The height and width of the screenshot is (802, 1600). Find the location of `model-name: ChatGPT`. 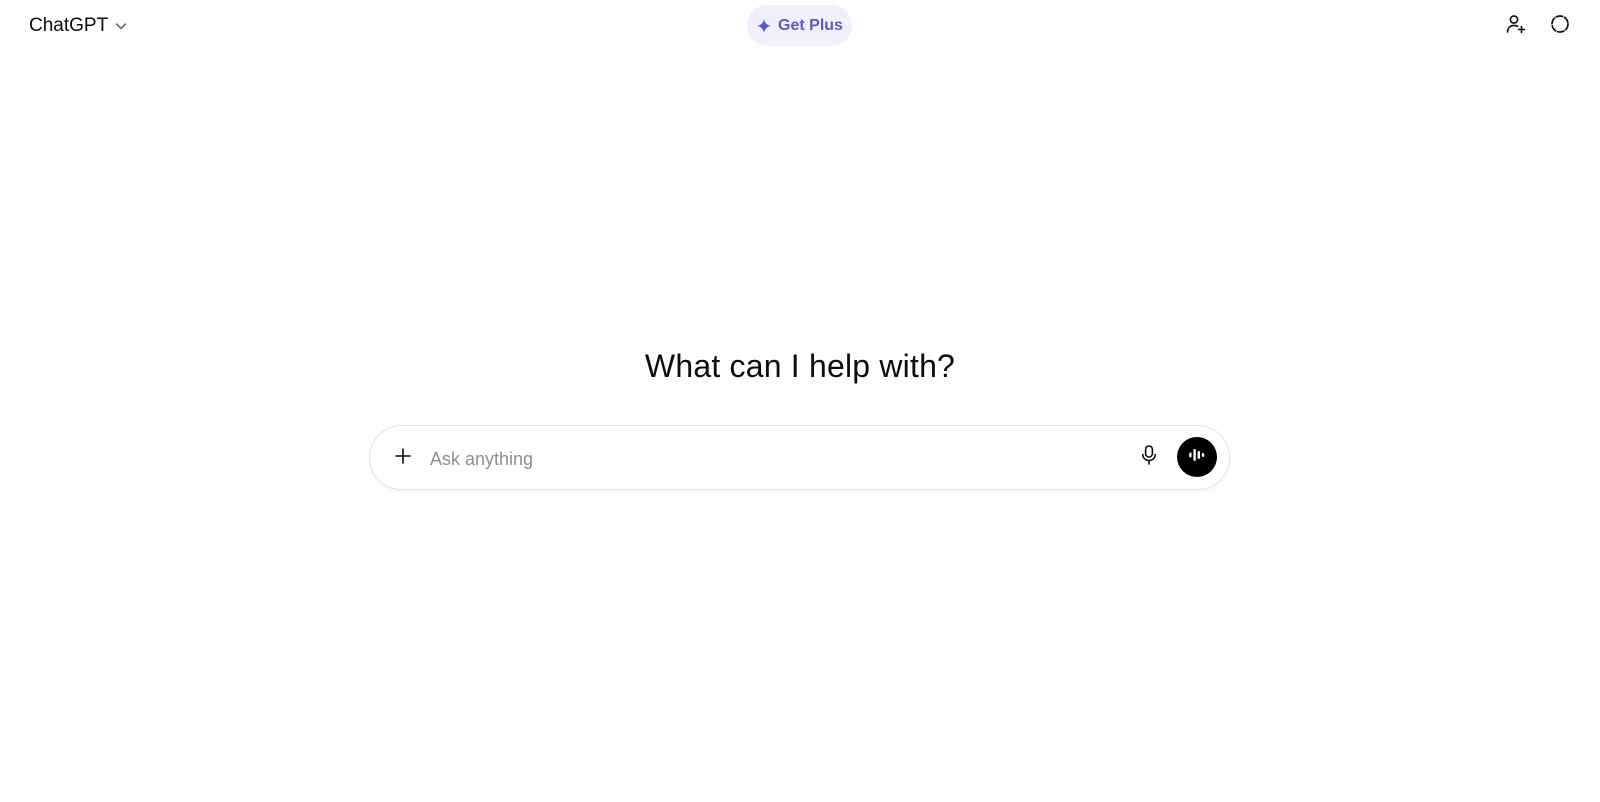

model-name: ChatGPT is located at coordinates (69, 25).